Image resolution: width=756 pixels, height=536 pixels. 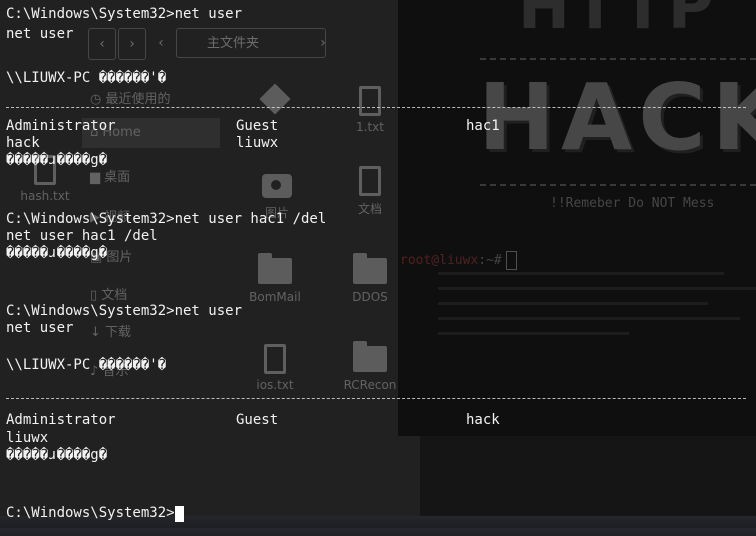 I want to click on username: hac1, so click(x=483, y=126).